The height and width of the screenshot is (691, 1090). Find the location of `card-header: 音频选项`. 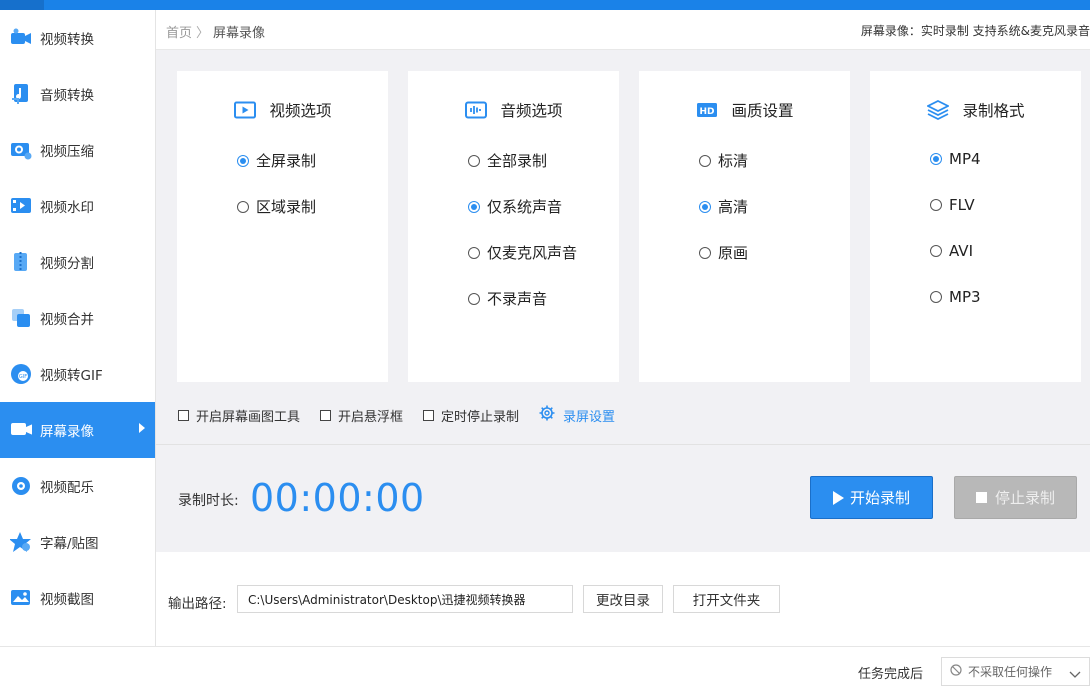

card-header: 音频选项 is located at coordinates (513, 110).